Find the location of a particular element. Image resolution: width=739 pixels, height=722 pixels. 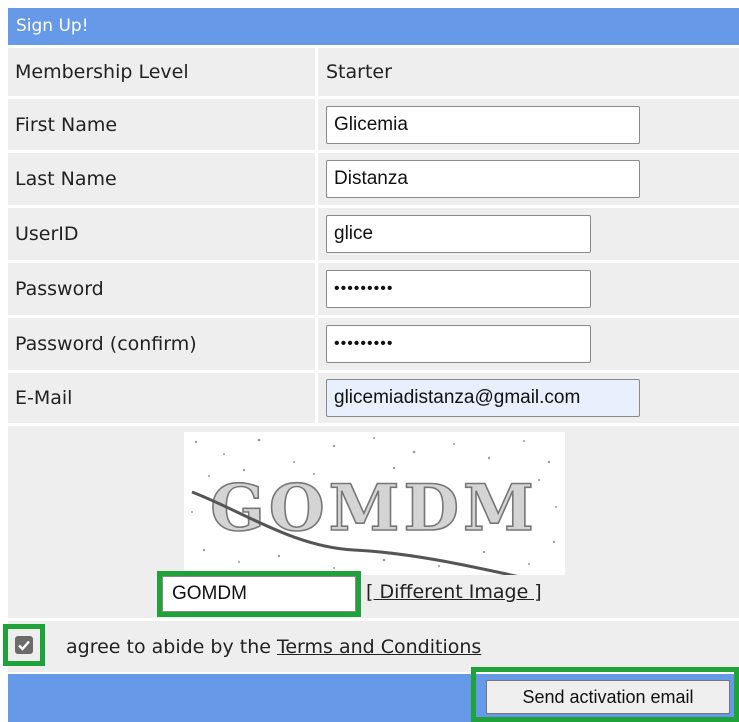

captcha-input: GOMDM is located at coordinates (259, 594).